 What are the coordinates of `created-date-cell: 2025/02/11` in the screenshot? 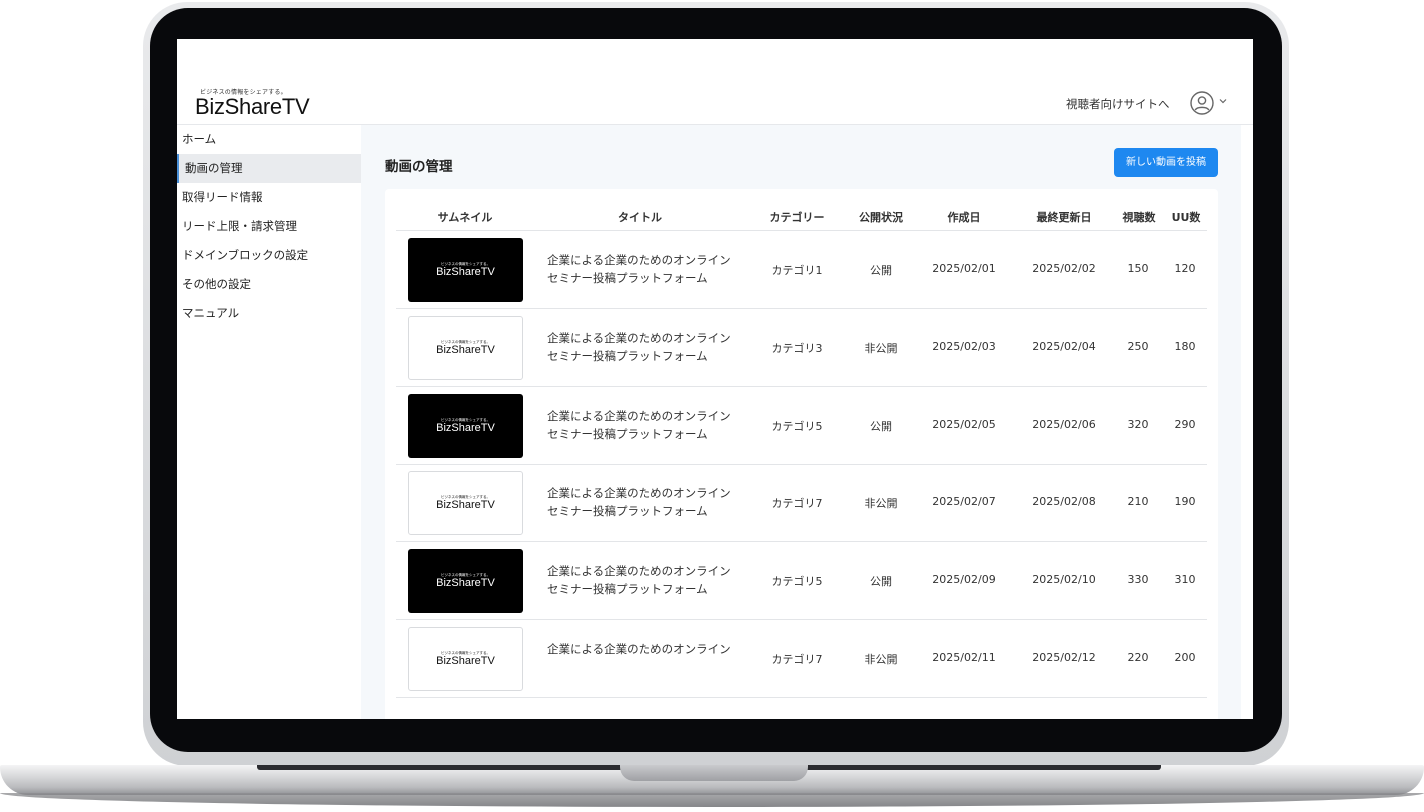 It's located at (964, 657).